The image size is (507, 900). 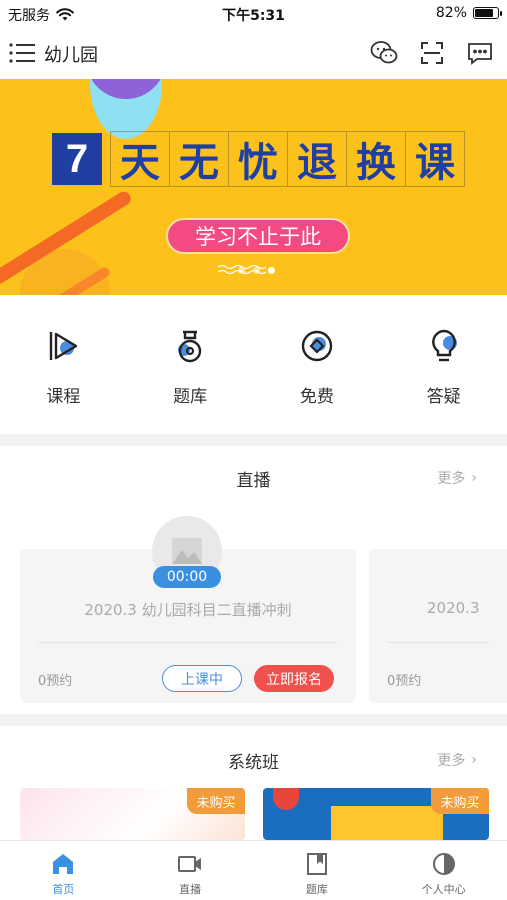 What do you see at coordinates (63, 889) in the screenshot?
I see `tab-label: 首页` at bounding box center [63, 889].